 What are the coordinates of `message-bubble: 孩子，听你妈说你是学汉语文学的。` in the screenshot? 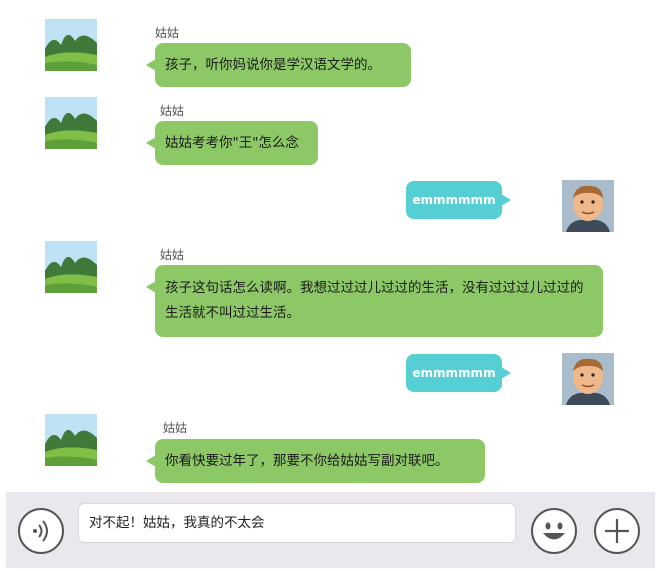 It's located at (278, 65).